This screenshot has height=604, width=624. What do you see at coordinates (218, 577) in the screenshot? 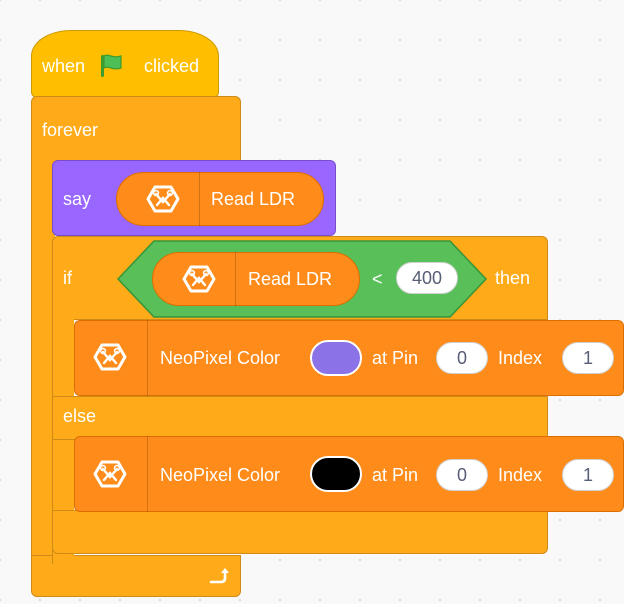
I see `loop-arrow-icon` at bounding box center [218, 577].